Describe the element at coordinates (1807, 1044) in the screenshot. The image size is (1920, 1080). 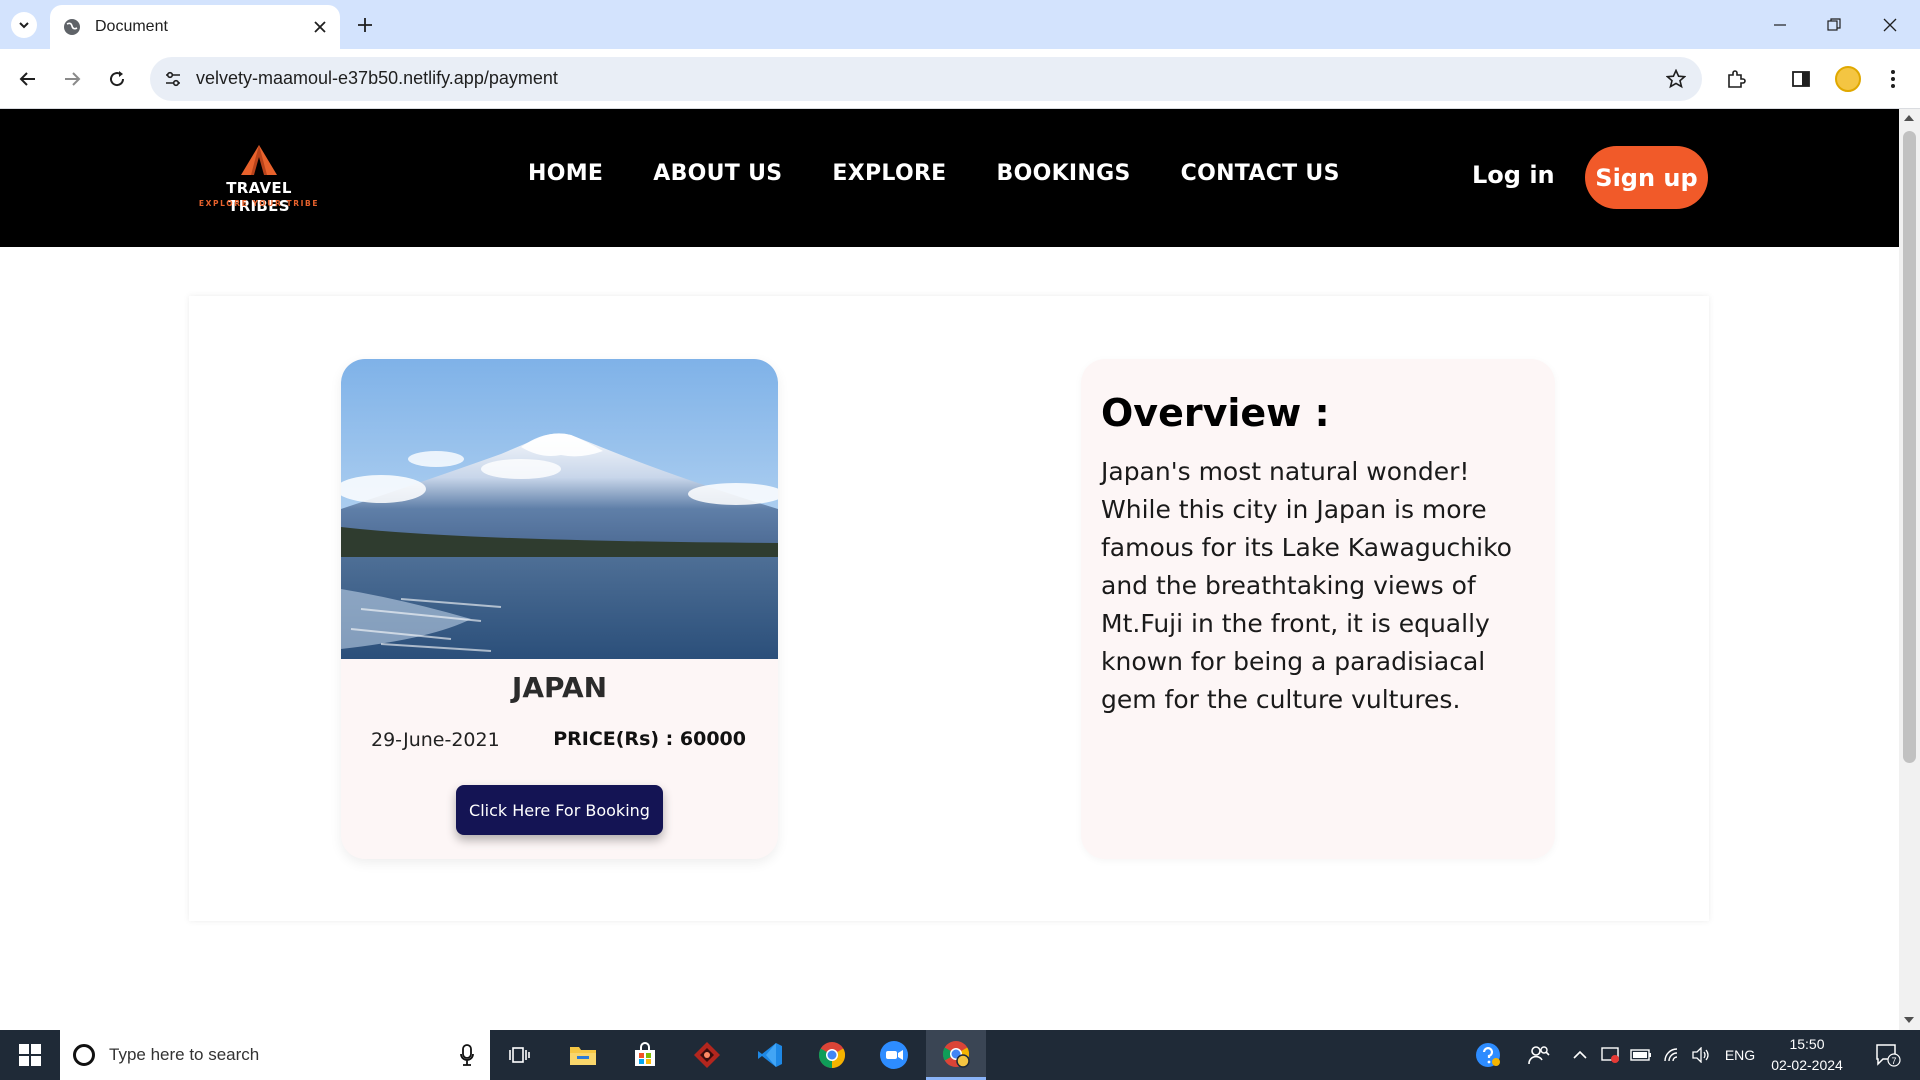
I see `clock-time: 15:50` at that location.